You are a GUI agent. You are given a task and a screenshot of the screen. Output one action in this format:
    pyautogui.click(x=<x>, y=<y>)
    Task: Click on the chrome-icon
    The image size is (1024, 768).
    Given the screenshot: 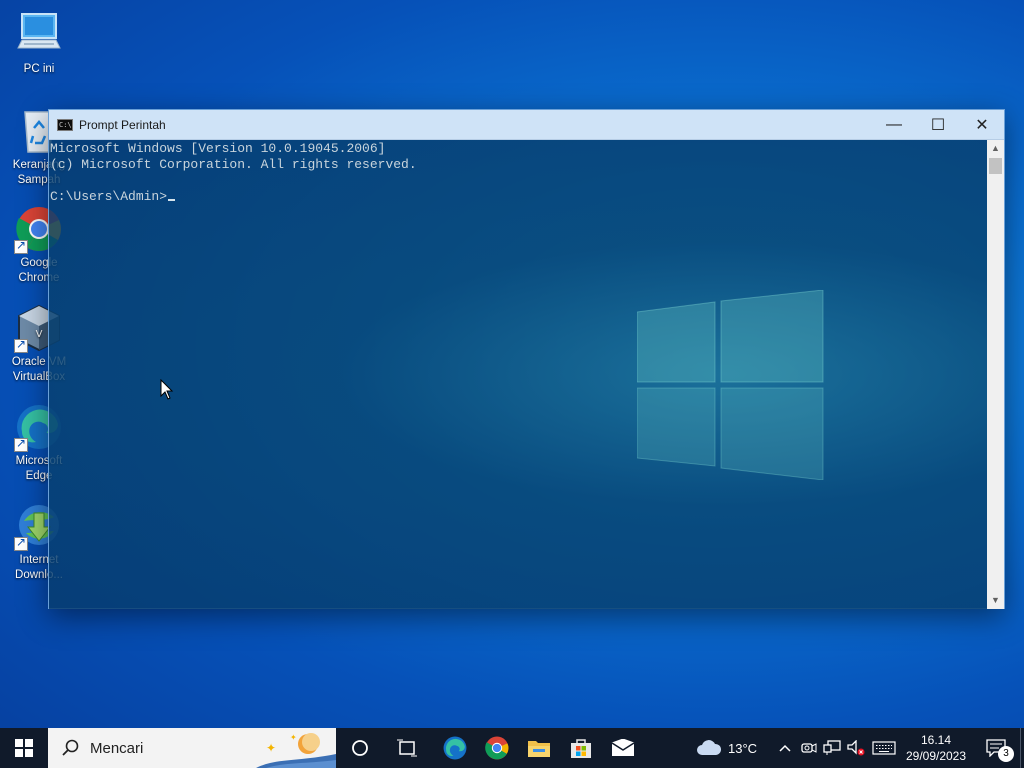 What is the action you would take?
    pyautogui.click(x=497, y=748)
    